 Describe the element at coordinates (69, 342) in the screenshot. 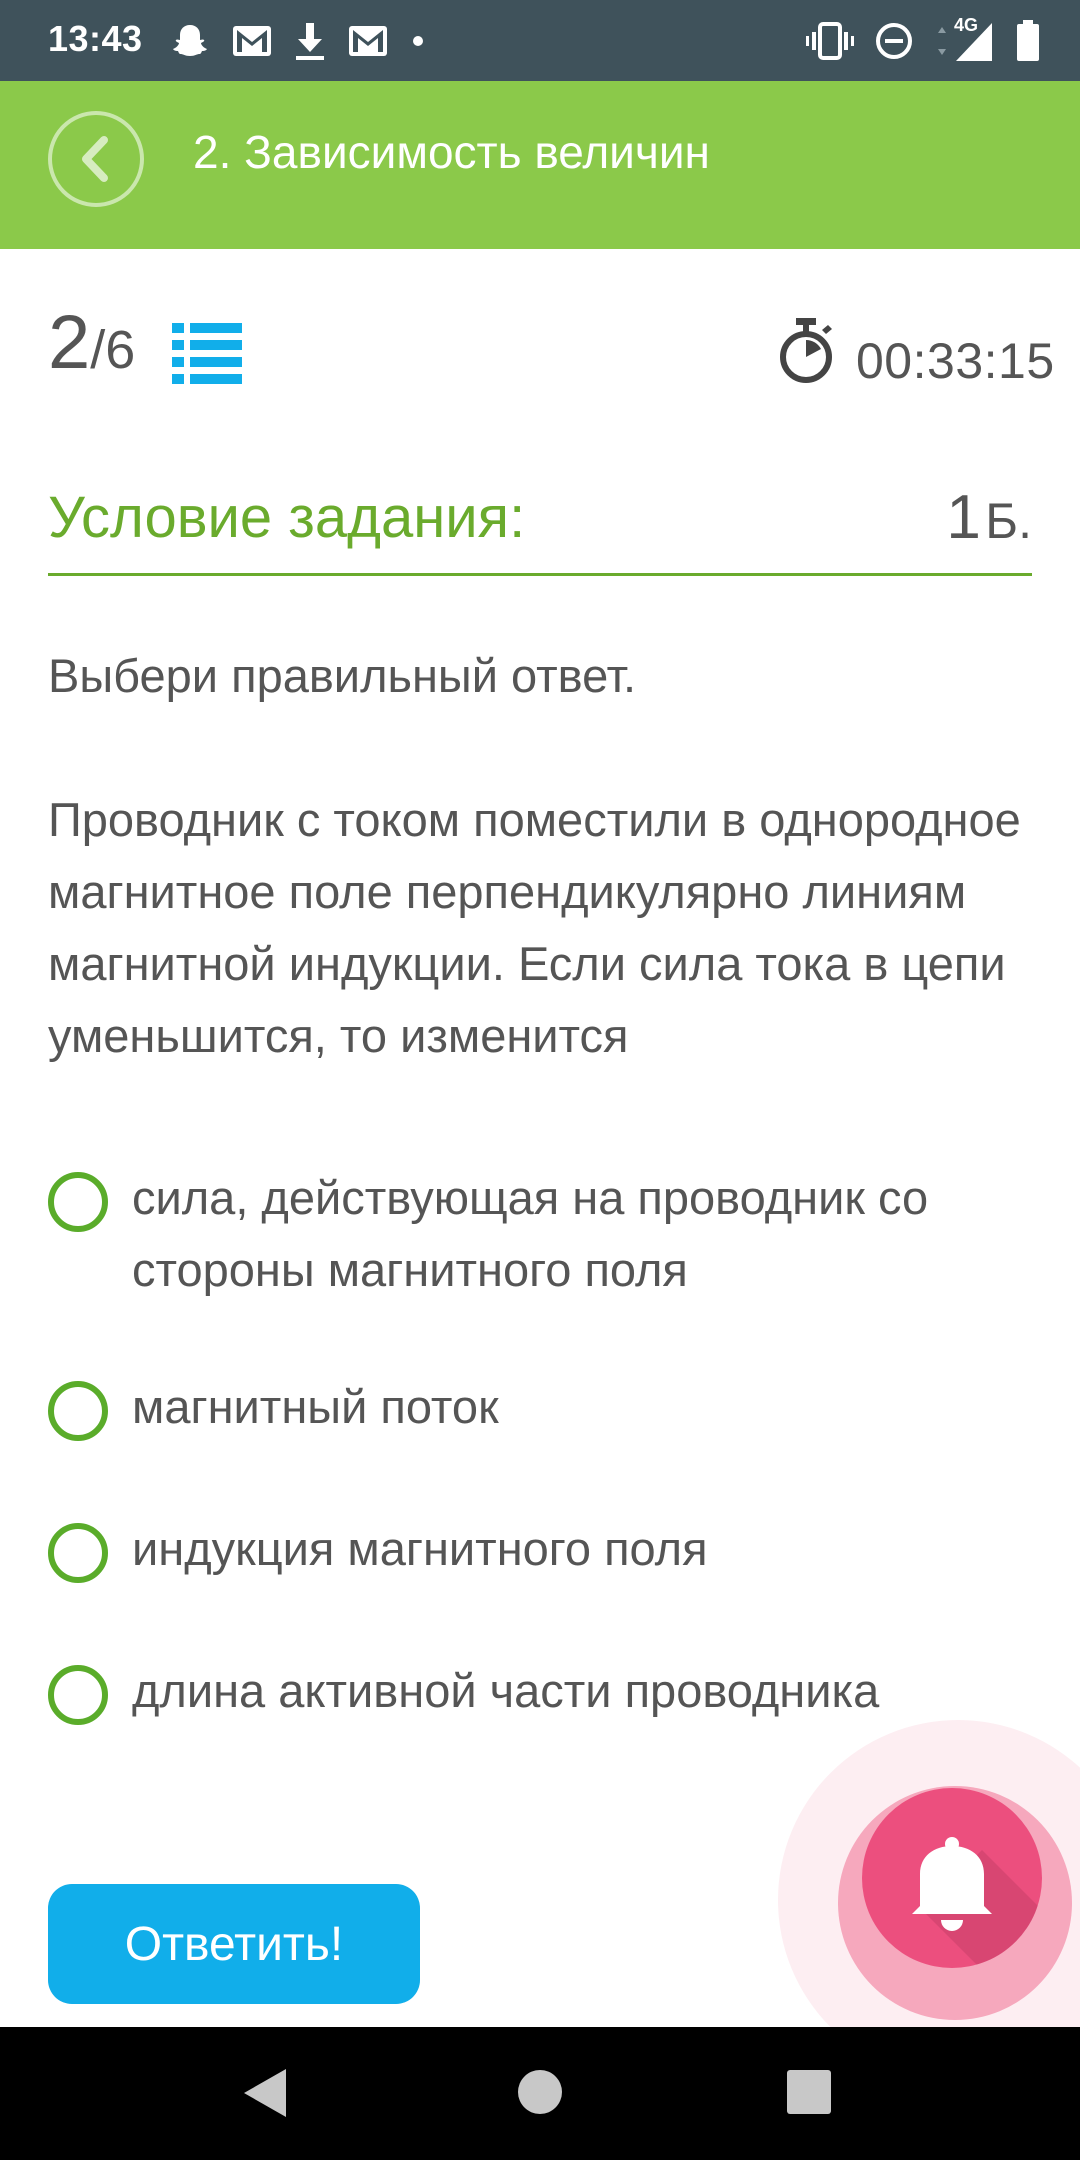

I see `current-question: 2` at that location.